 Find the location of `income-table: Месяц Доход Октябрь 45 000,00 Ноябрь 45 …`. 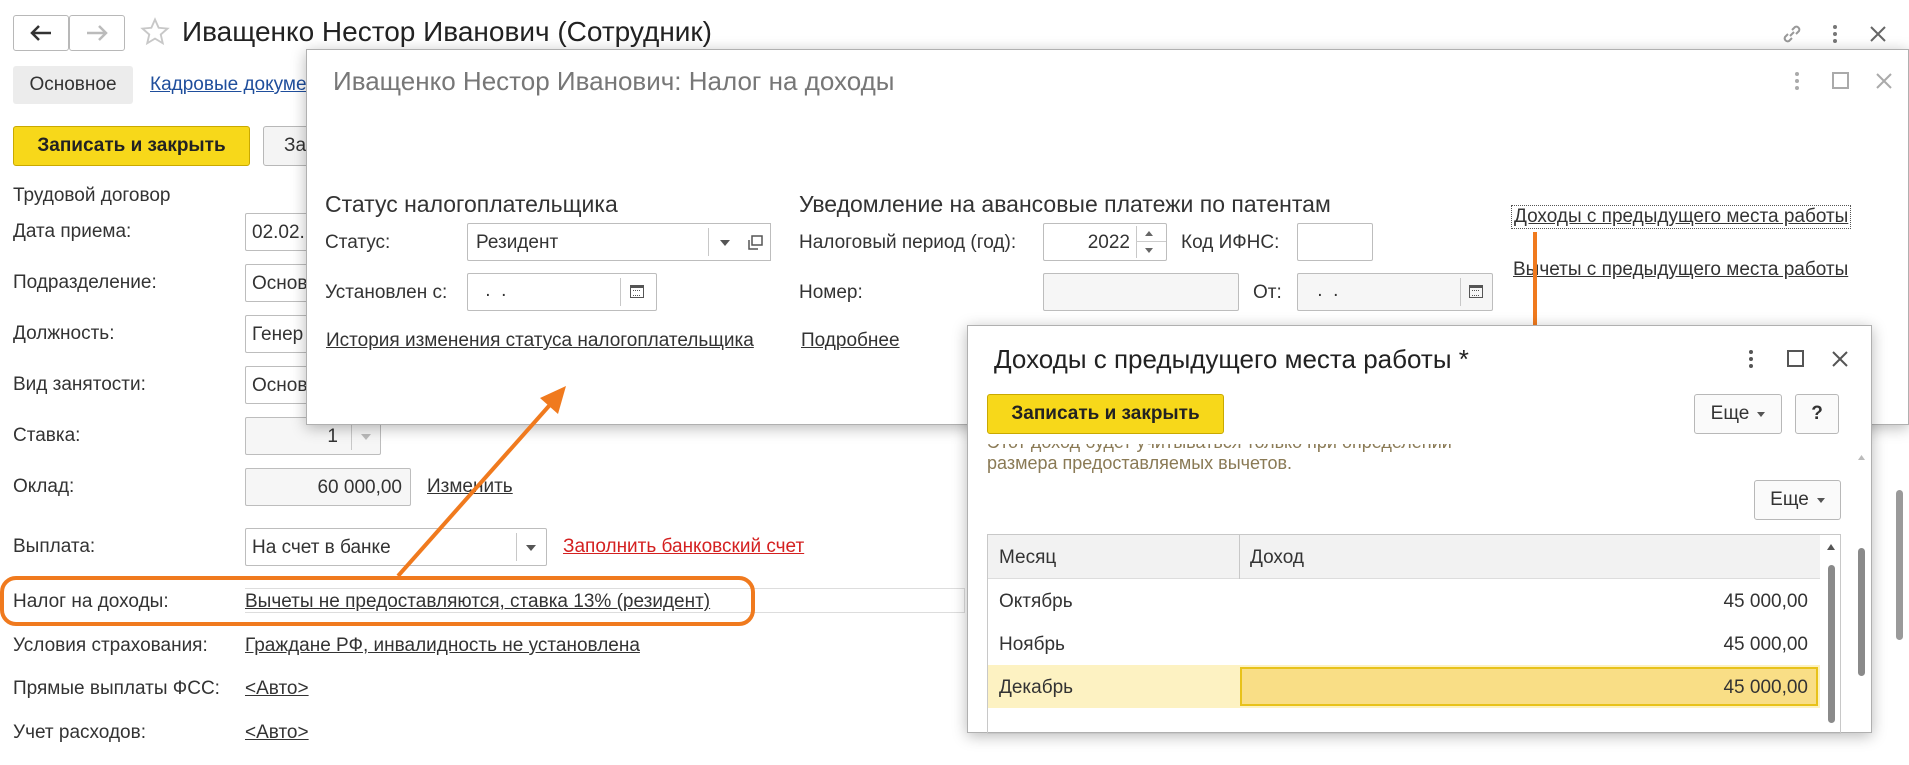

income-table: Месяц Доход Октябрь 45 000,00 Ноябрь 45 … is located at coordinates (1414, 634).